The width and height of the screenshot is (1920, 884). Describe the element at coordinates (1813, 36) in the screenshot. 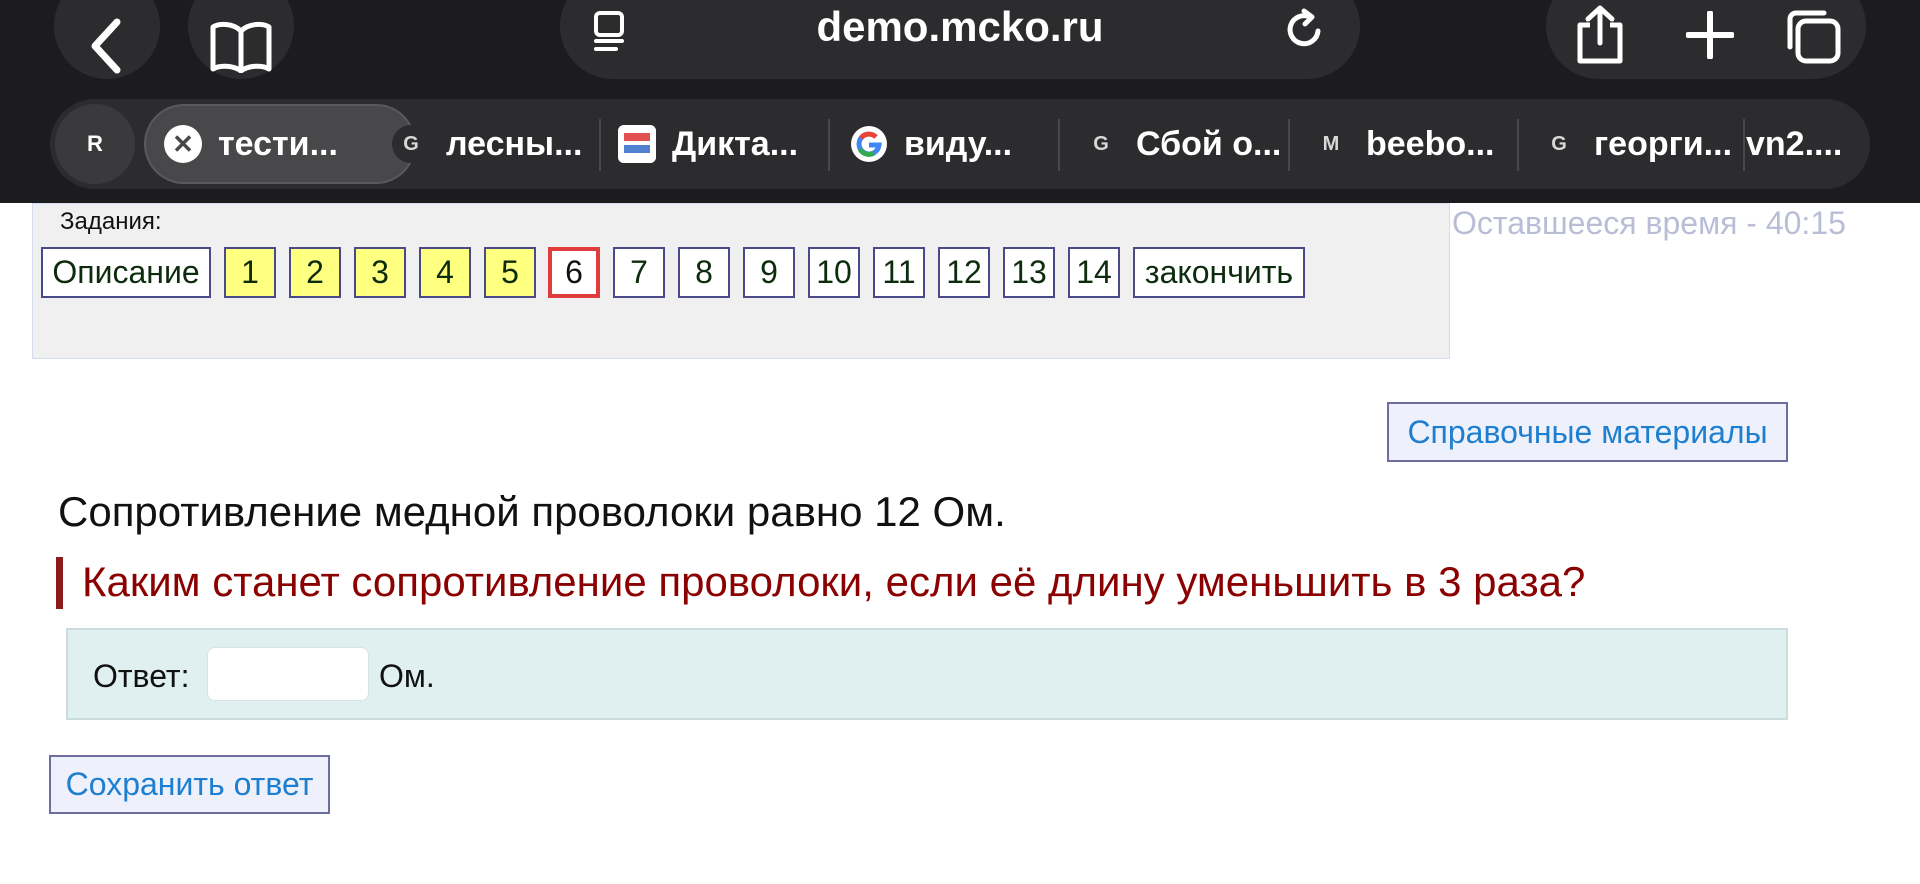

I see `tabs-overview-icon` at that location.